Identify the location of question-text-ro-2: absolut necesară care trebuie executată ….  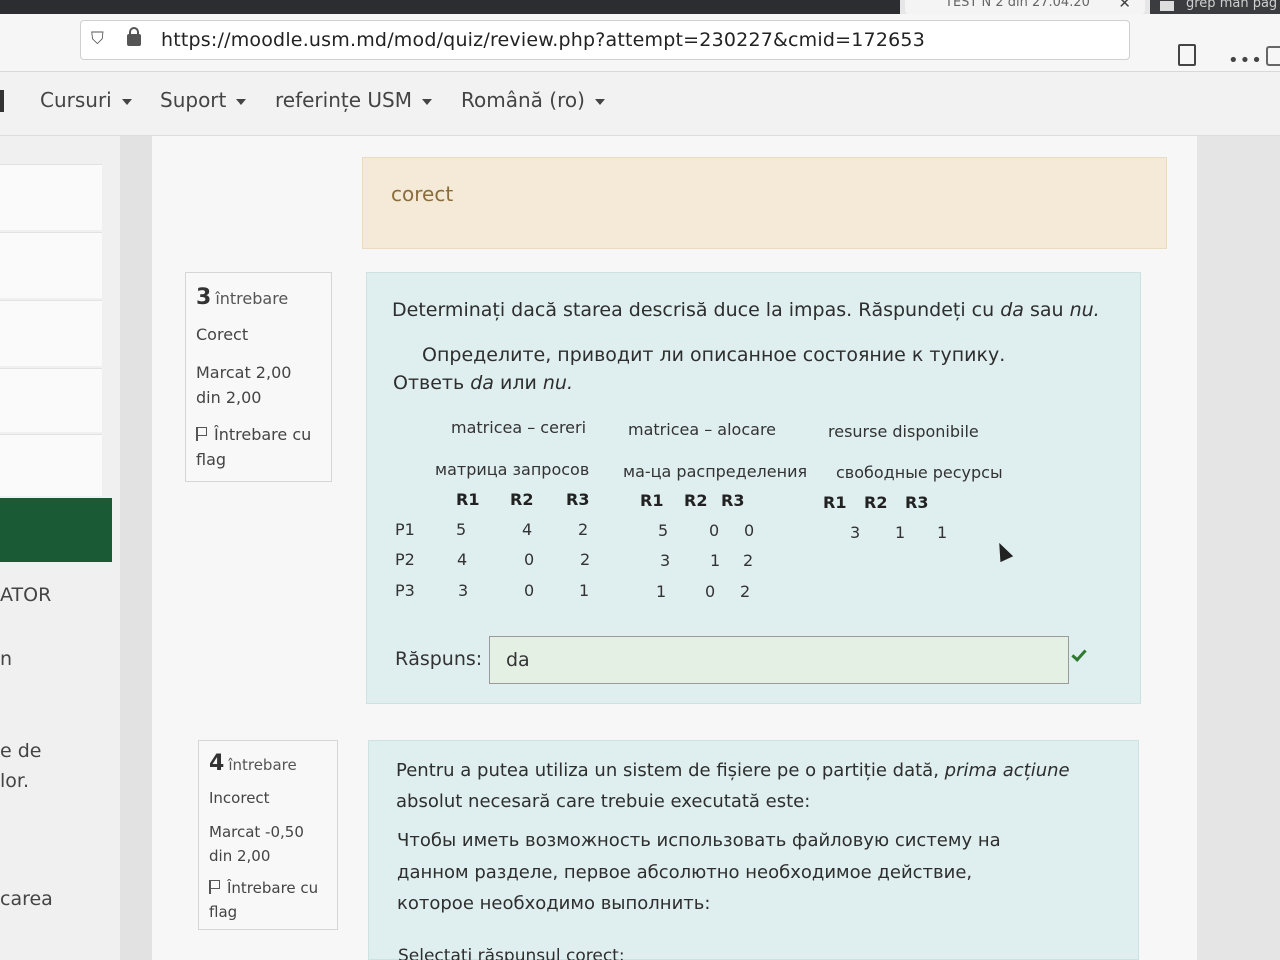
(603, 801).